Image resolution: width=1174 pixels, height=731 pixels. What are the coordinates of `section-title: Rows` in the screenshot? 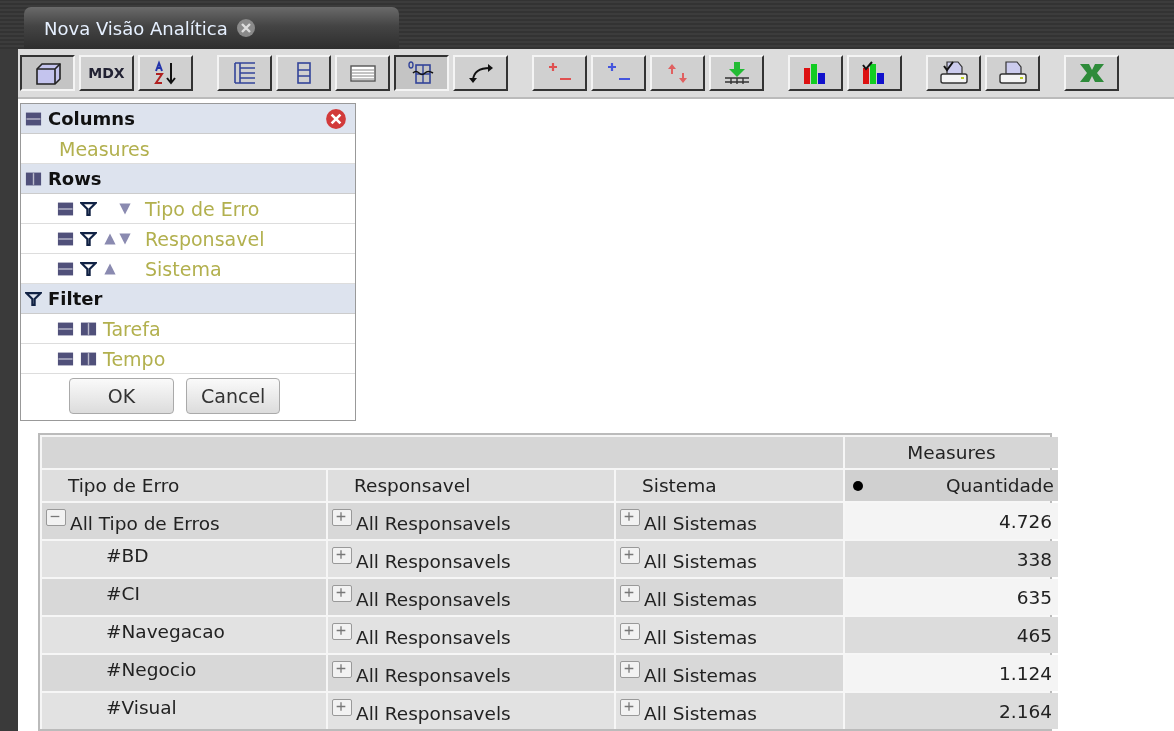 It's located at (75, 178).